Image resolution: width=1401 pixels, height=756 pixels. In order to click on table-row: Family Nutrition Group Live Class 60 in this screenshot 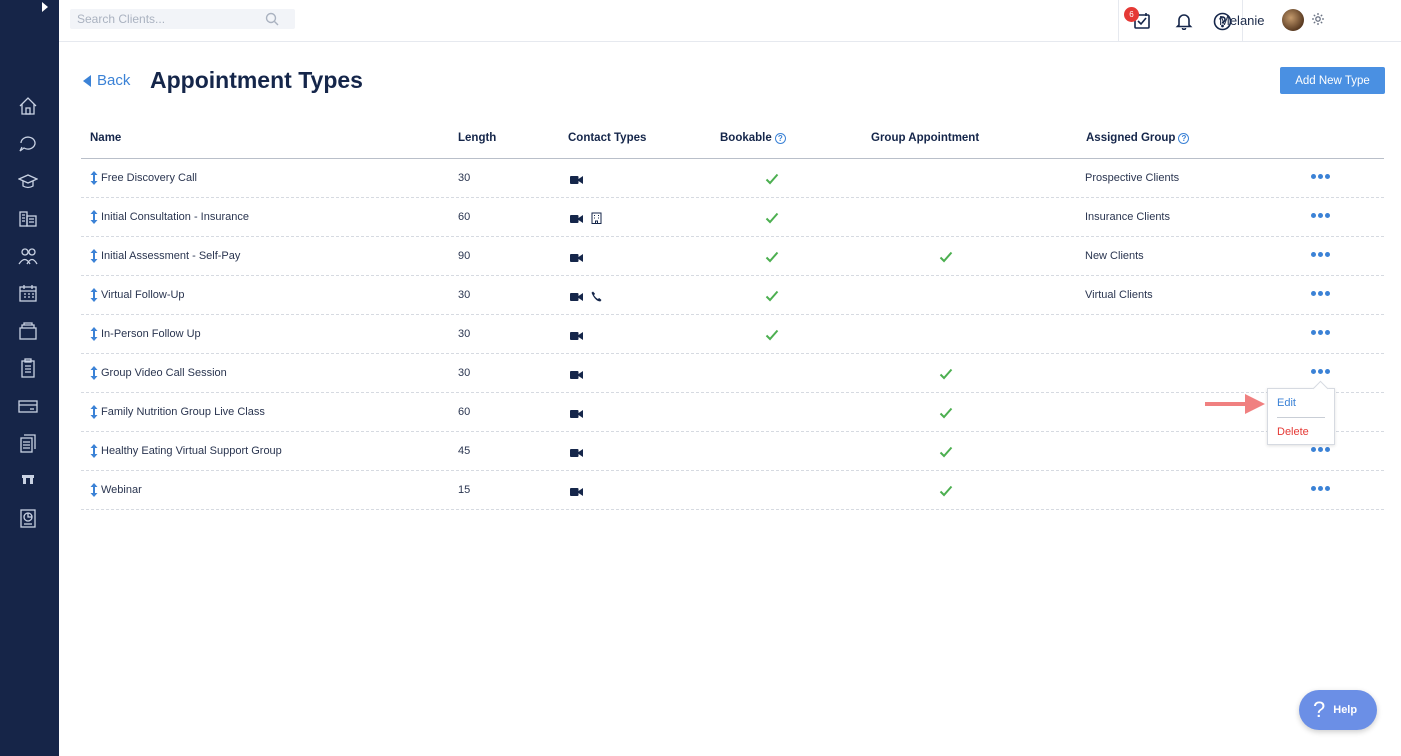, I will do `click(732, 412)`.